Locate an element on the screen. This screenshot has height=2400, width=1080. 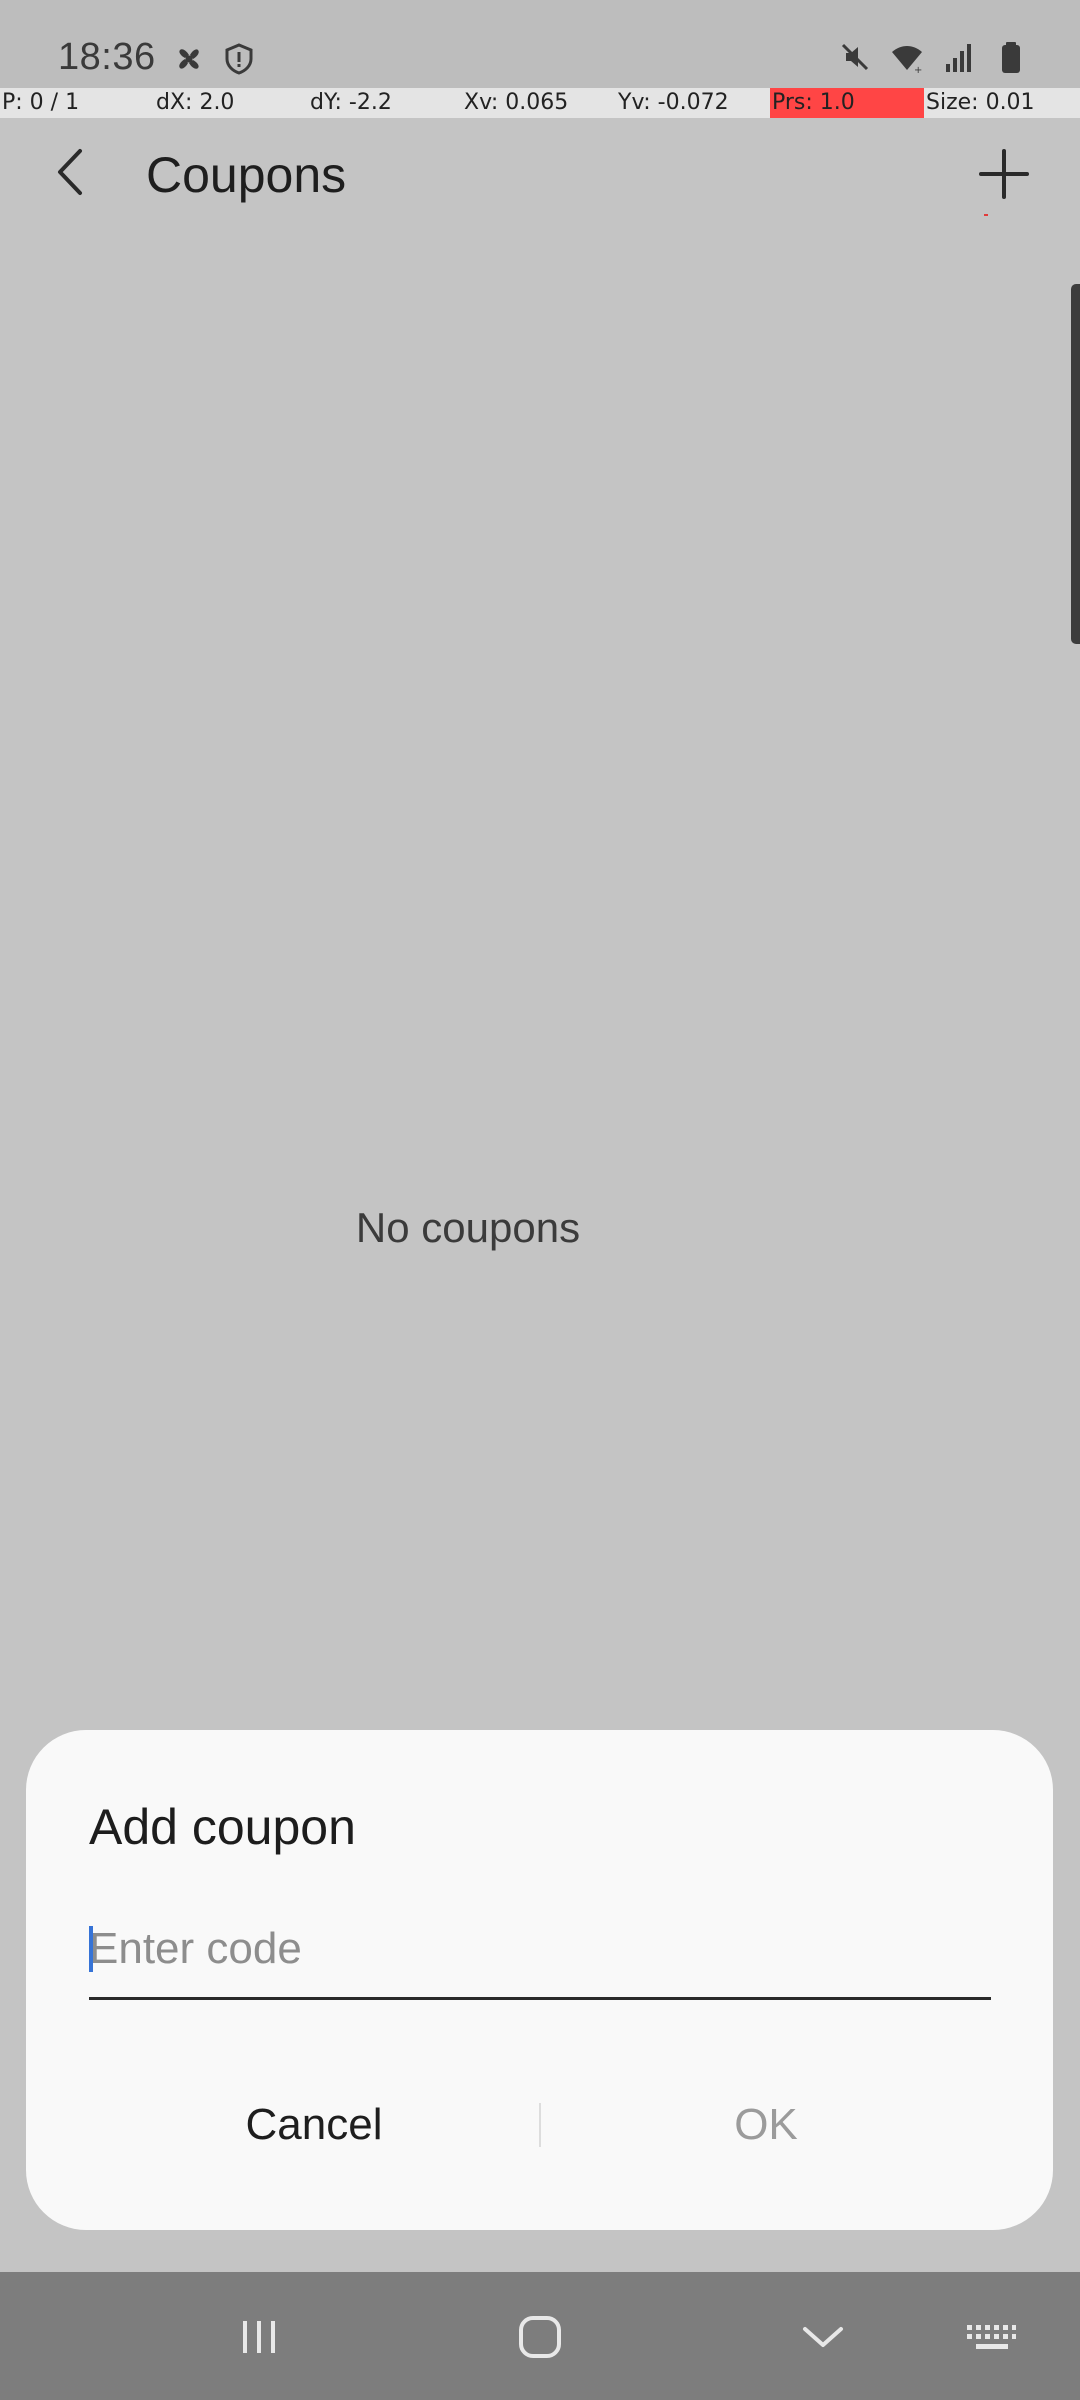
mute-icon is located at coordinates (855, 57).